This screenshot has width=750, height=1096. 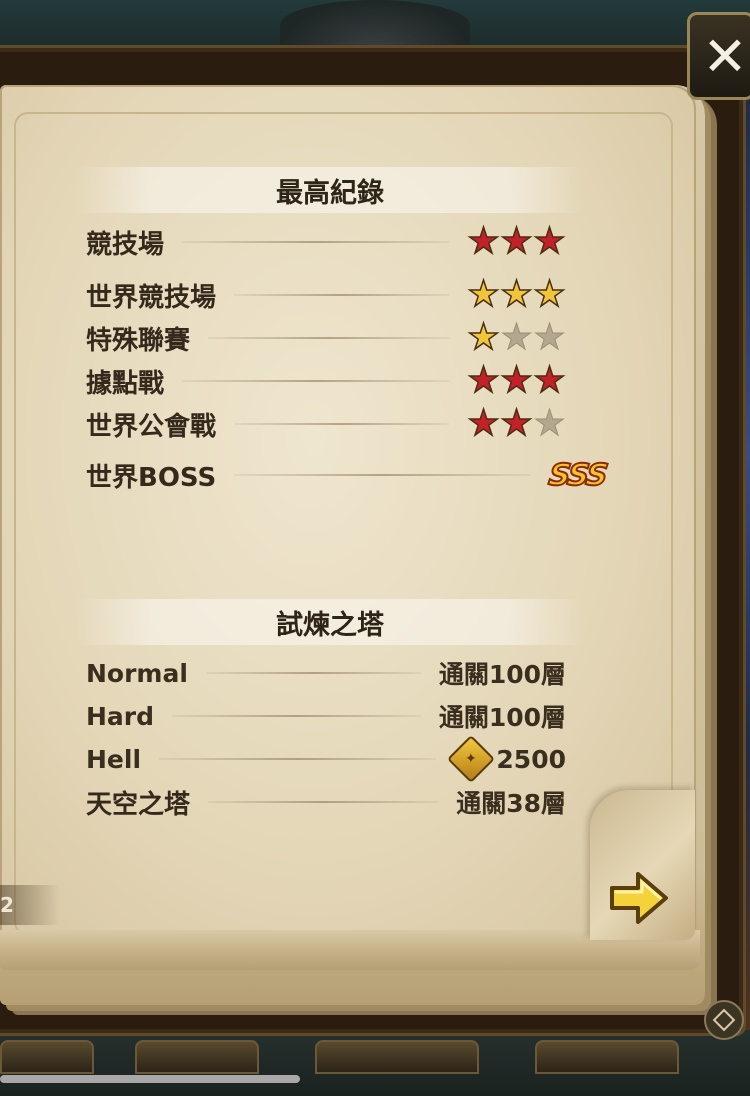 I want to click on record-label: 競技場, so click(x=125, y=244).